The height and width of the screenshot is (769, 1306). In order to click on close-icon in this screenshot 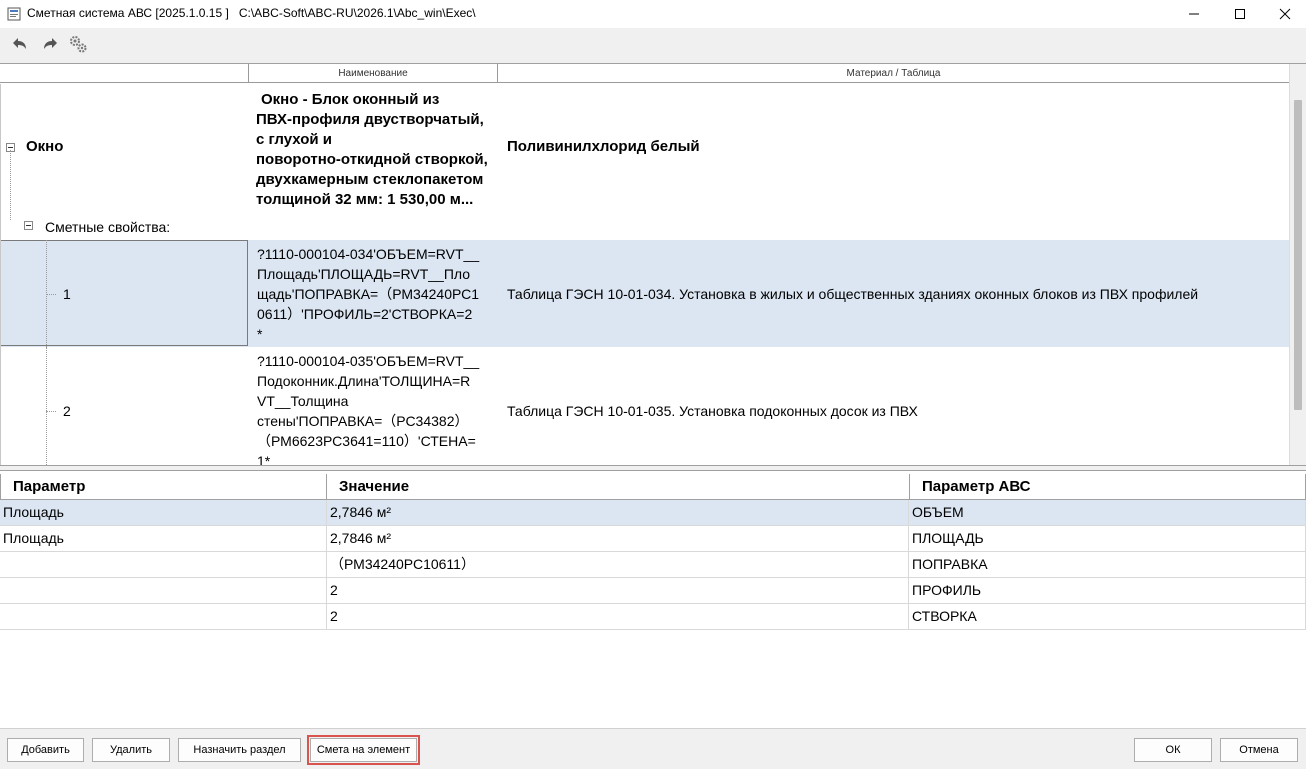, I will do `click(1285, 14)`.